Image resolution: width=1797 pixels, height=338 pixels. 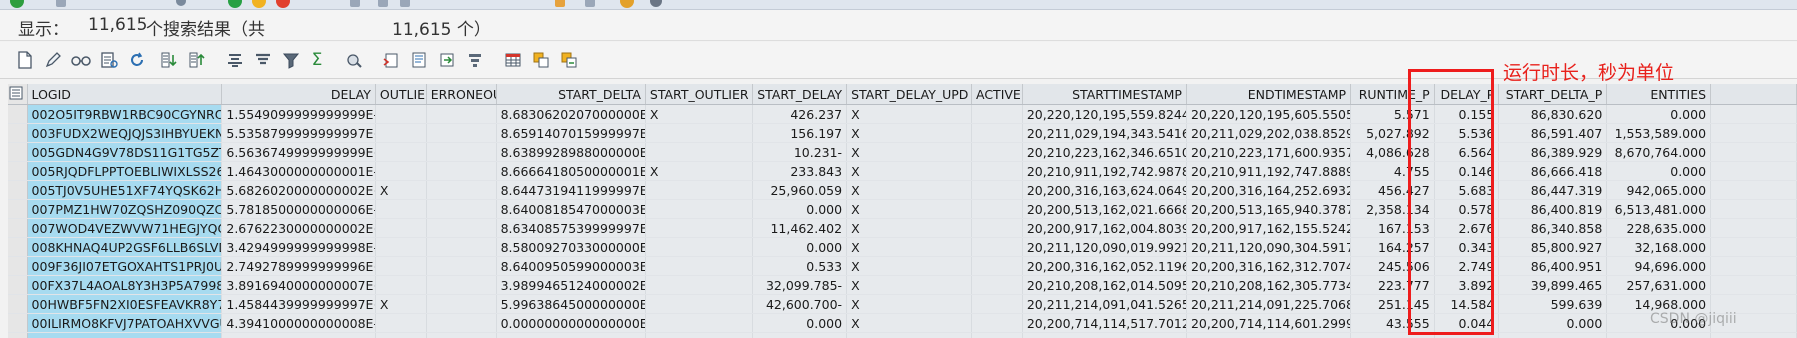 What do you see at coordinates (125, 323) in the screenshot?
I see `cell-logid: 00ILIRMO8KFVJ7PATOAHXVVGU` at bounding box center [125, 323].